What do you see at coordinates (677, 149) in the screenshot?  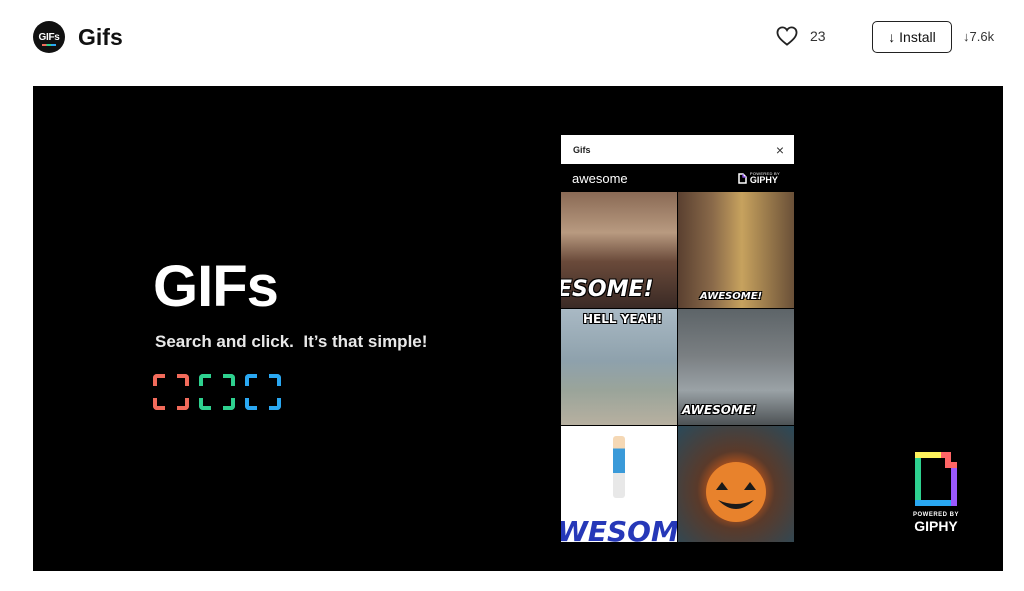 I see `panel-header: Gifs ×` at bounding box center [677, 149].